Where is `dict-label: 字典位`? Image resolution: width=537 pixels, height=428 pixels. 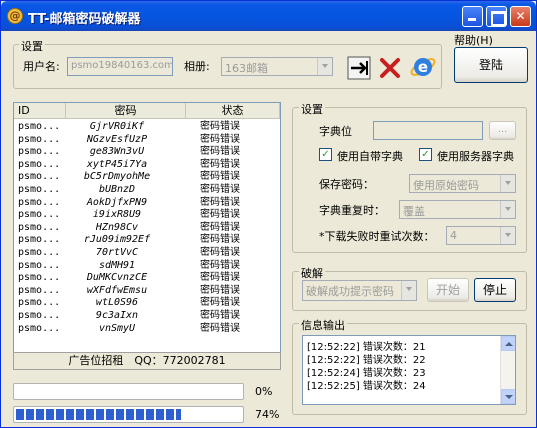
dict-label: 字典位 is located at coordinates (335, 131).